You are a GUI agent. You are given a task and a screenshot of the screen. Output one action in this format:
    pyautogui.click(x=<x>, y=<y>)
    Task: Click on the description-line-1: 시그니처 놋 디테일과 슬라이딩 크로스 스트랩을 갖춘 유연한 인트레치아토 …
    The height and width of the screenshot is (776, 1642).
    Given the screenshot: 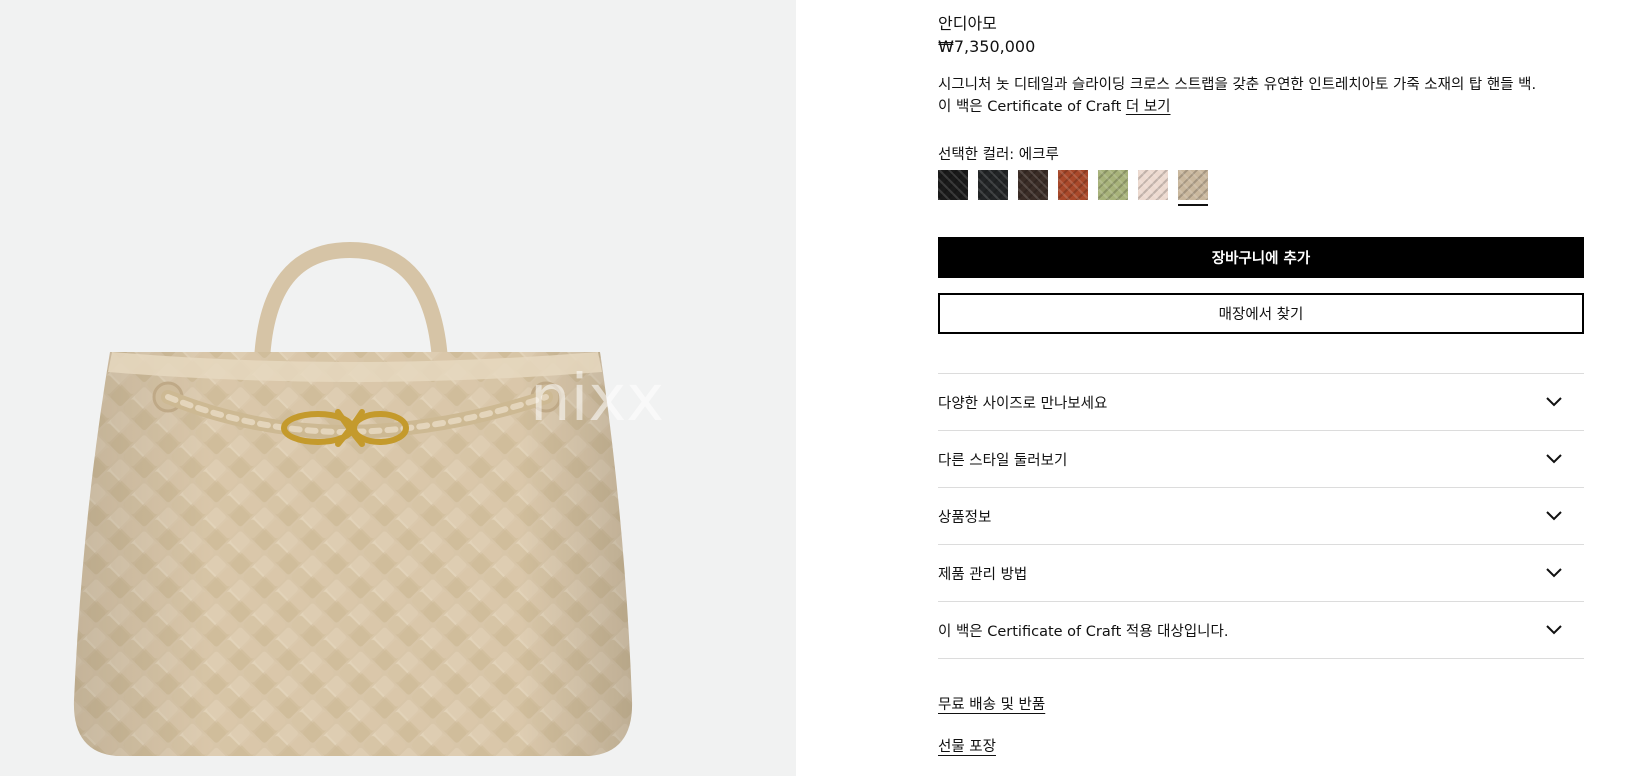 What is the action you would take?
    pyautogui.click(x=1237, y=85)
    